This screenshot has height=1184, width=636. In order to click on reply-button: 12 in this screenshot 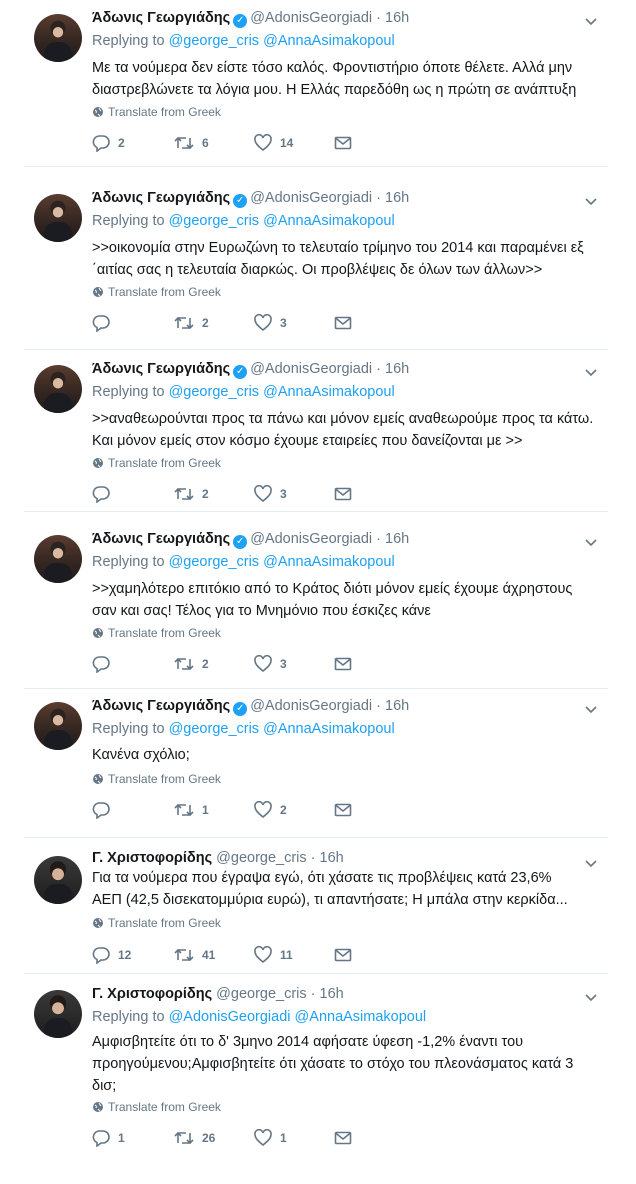, I will do `click(111, 955)`.